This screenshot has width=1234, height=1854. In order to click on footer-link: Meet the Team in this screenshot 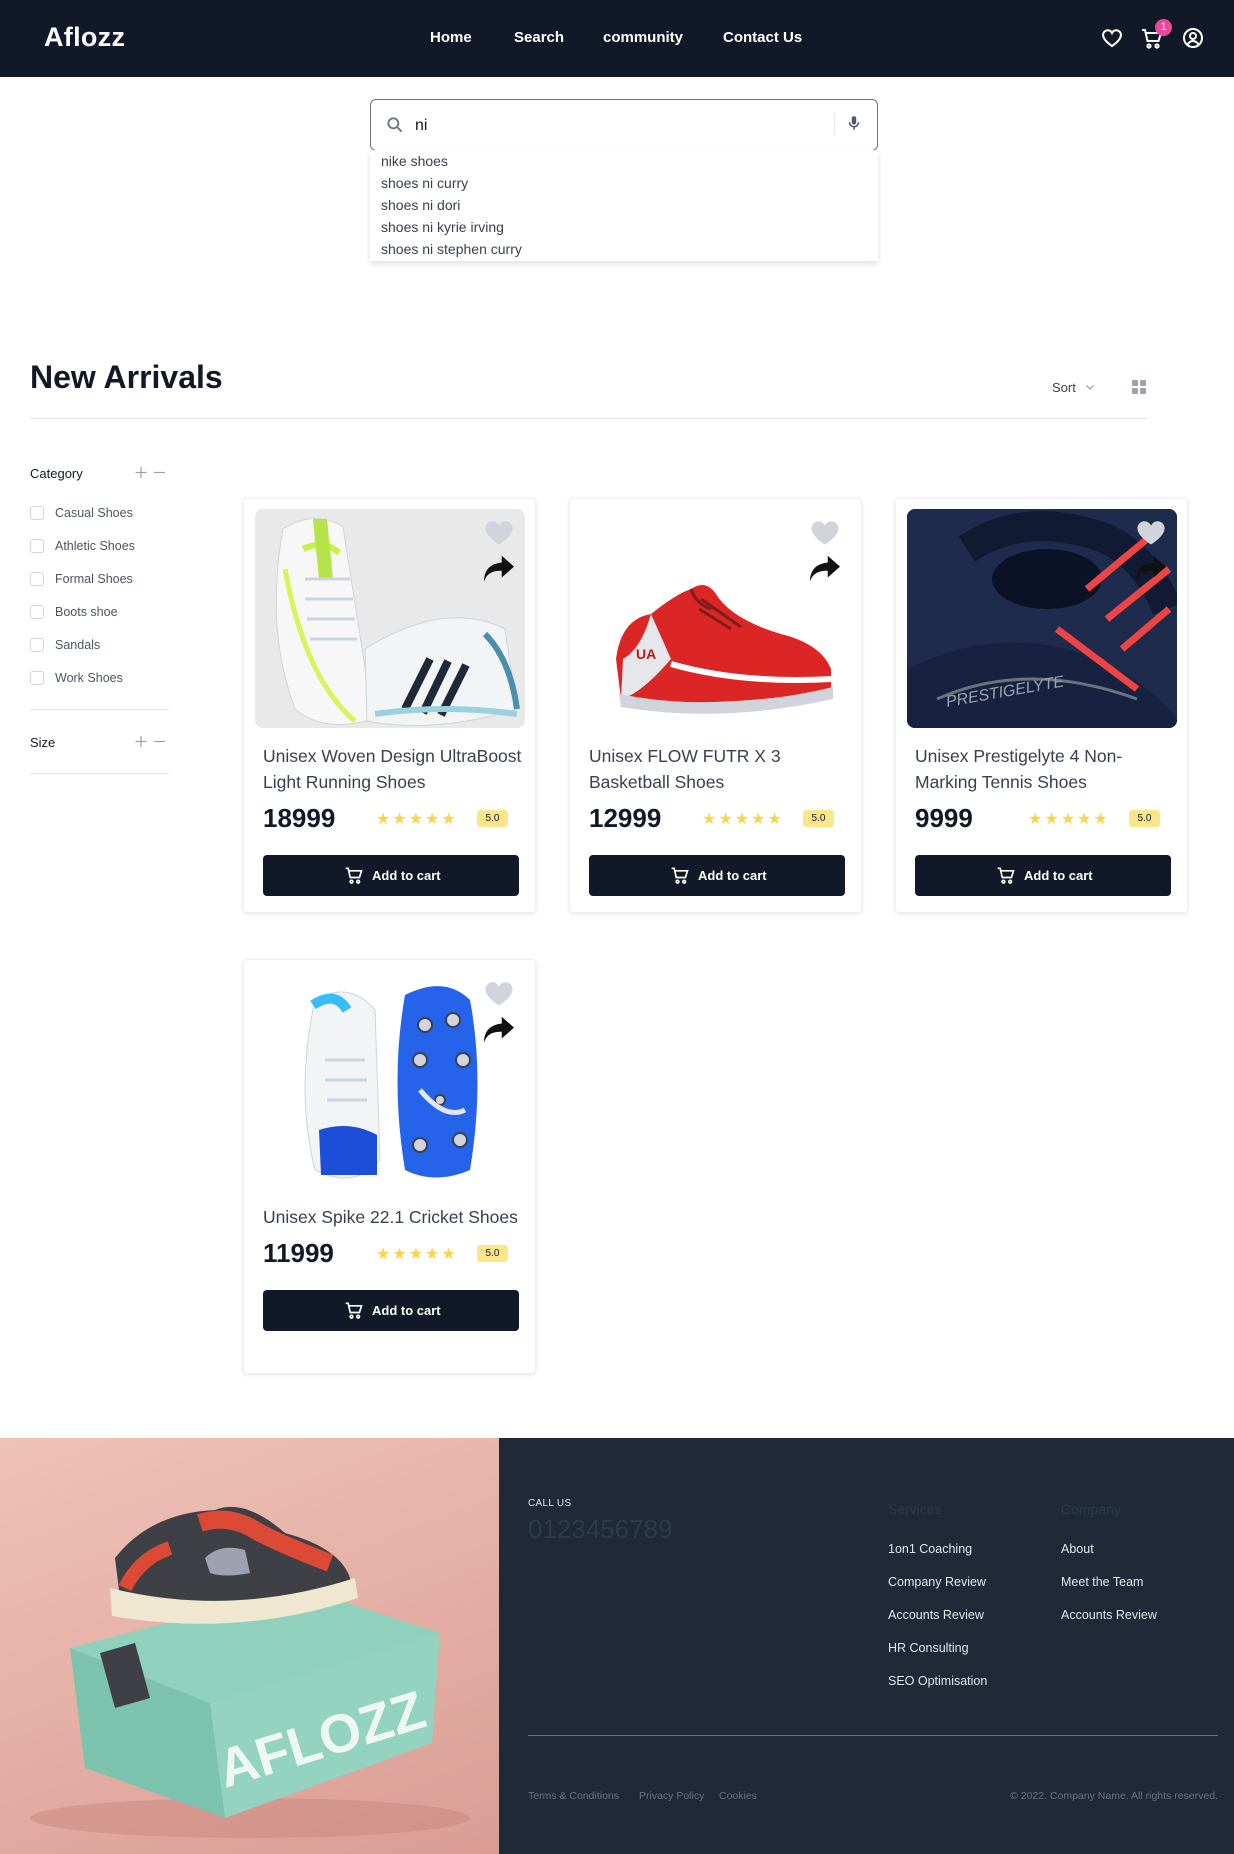, I will do `click(1102, 1582)`.